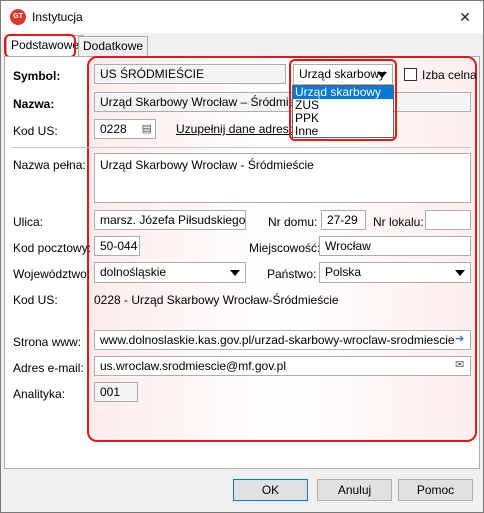 The height and width of the screenshot is (513, 484). I want to click on kod-us-info-label: Kod US:, so click(35, 300).